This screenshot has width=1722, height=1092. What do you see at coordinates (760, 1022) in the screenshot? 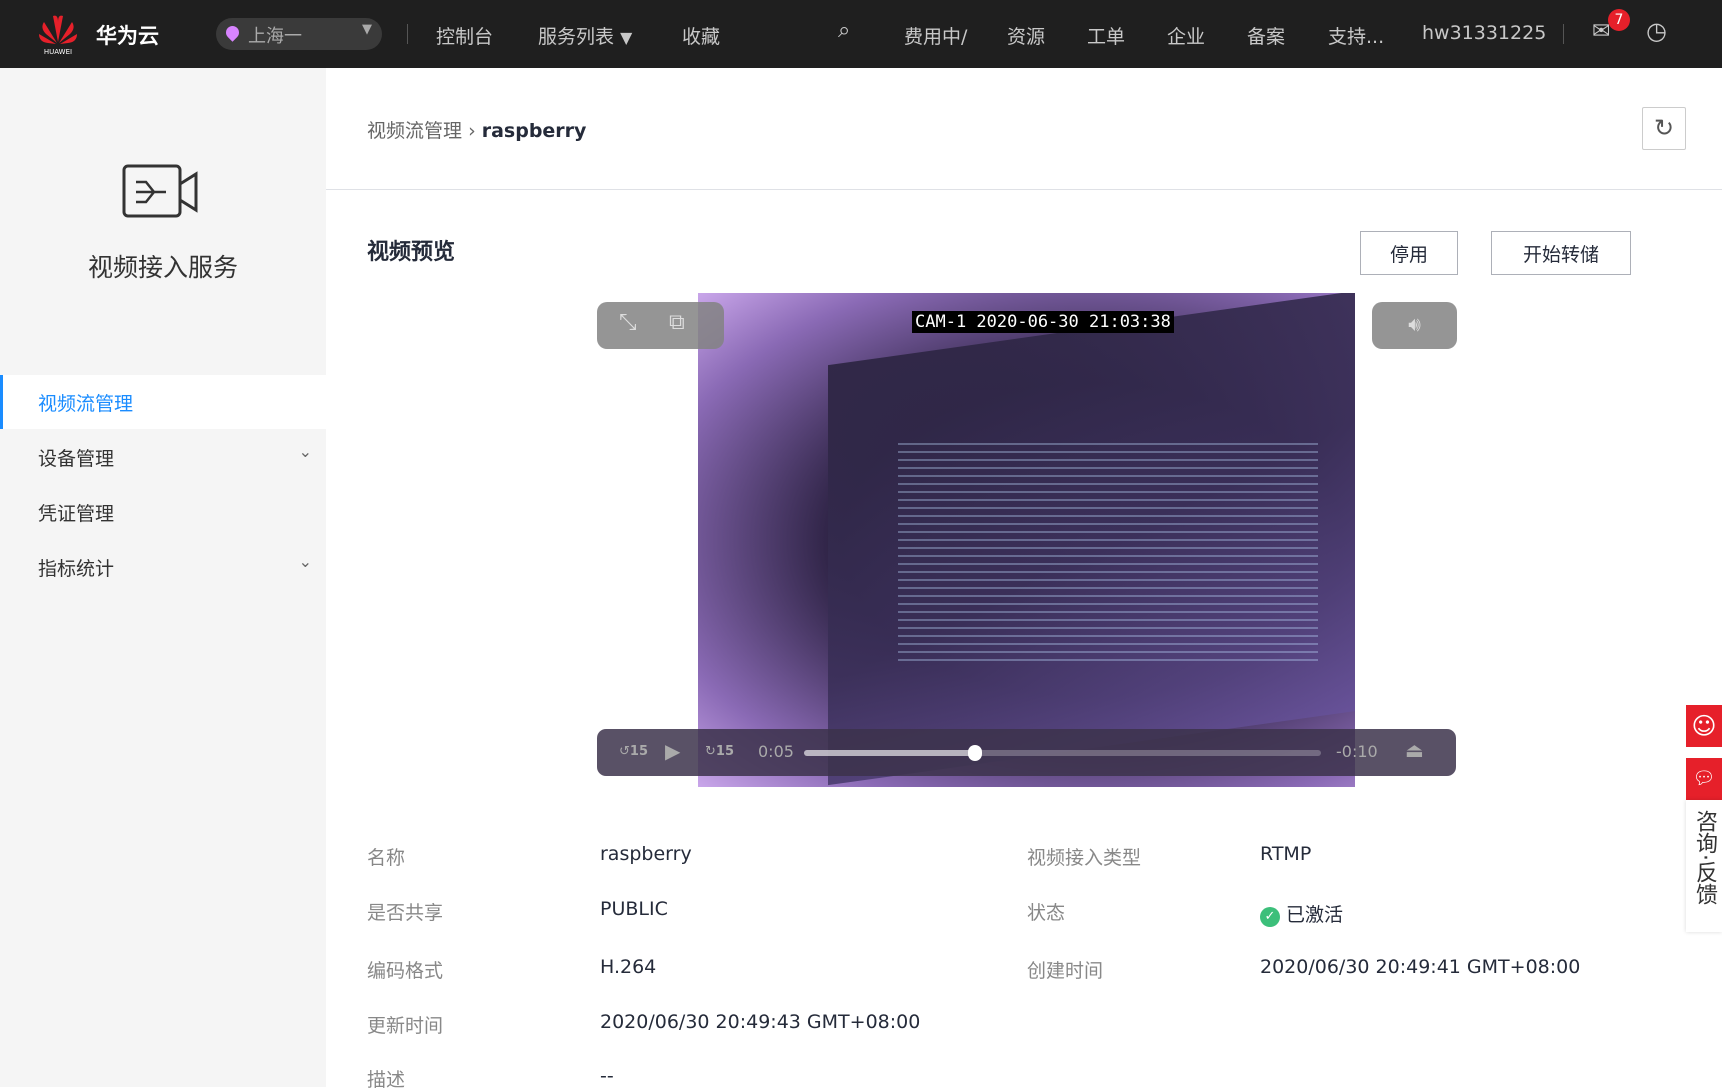
I see `updated-value: 2020/06/30 20:49:43 GMT+08:00` at bounding box center [760, 1022].